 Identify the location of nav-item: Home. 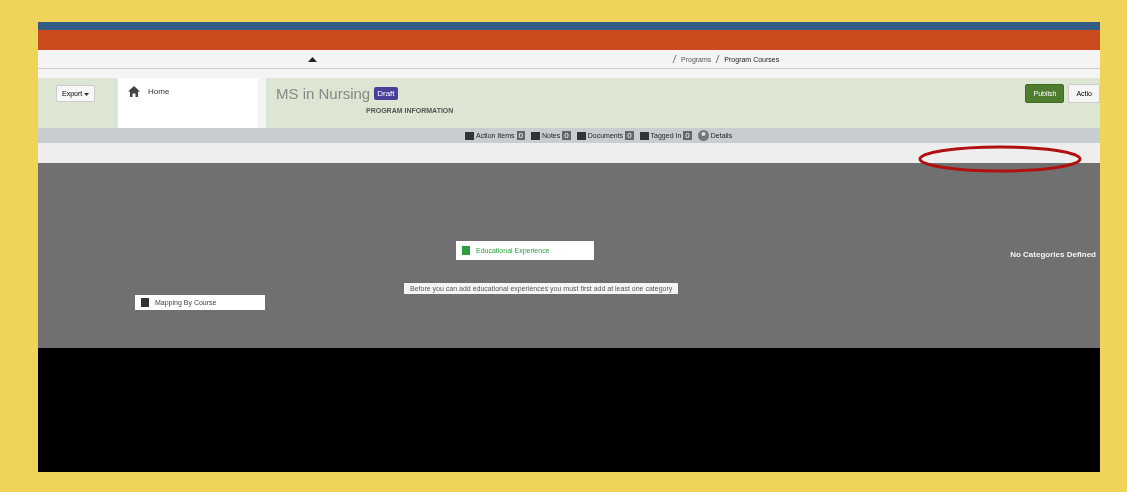
(188, 91).